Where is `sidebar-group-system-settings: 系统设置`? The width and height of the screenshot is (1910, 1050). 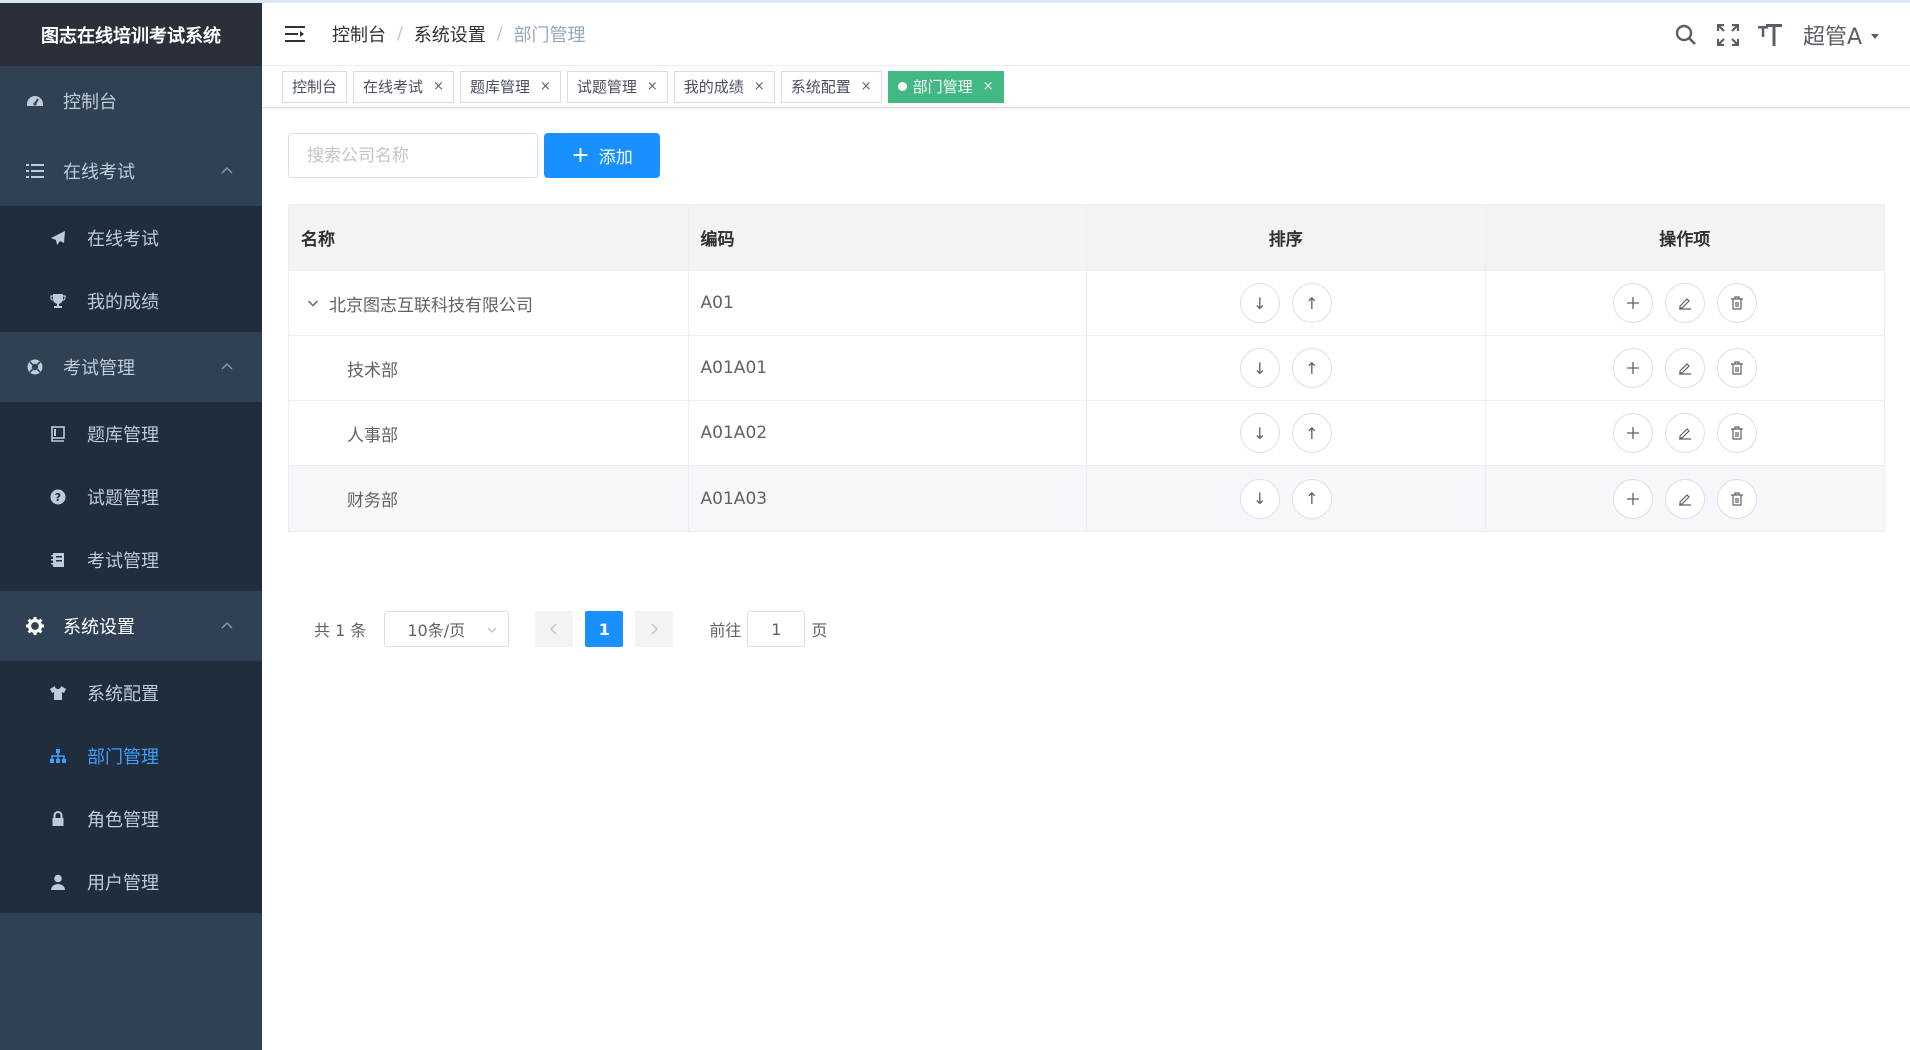 sidebar-group-system-settings: 系统设置 is located at coordinates (131, 626).